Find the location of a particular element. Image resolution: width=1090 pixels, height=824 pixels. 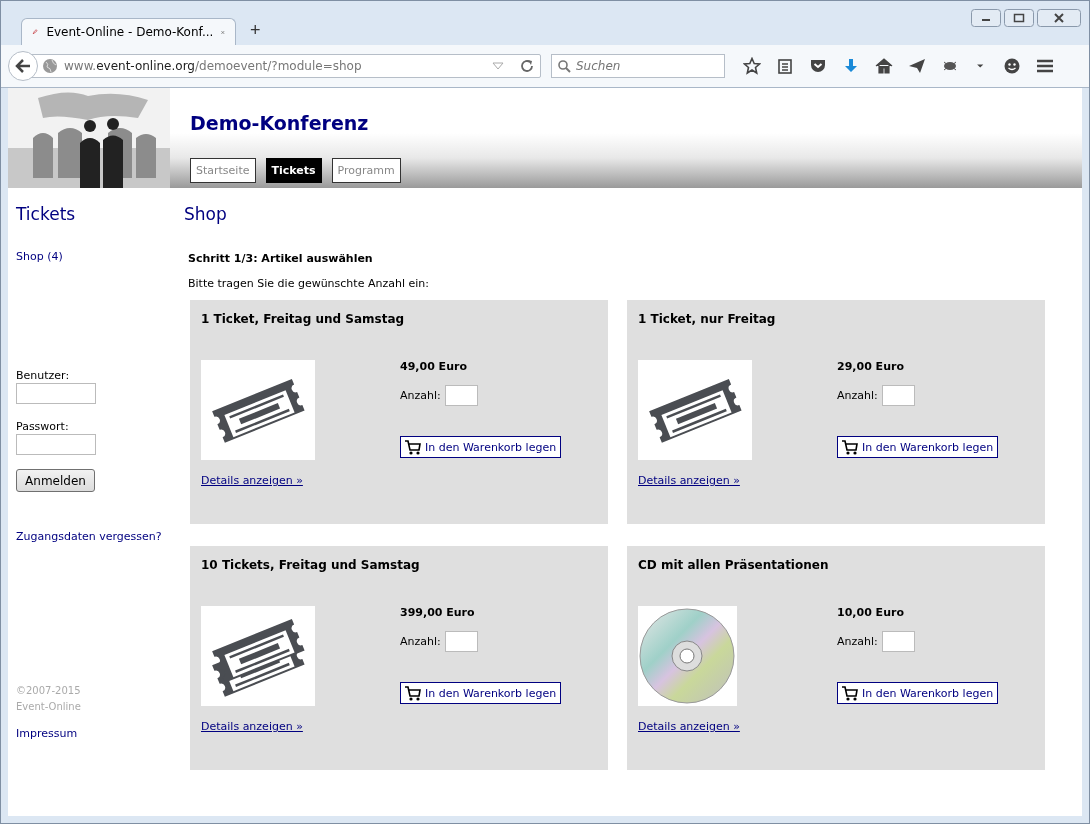

globe-icon is located at coordinates (50, 66).